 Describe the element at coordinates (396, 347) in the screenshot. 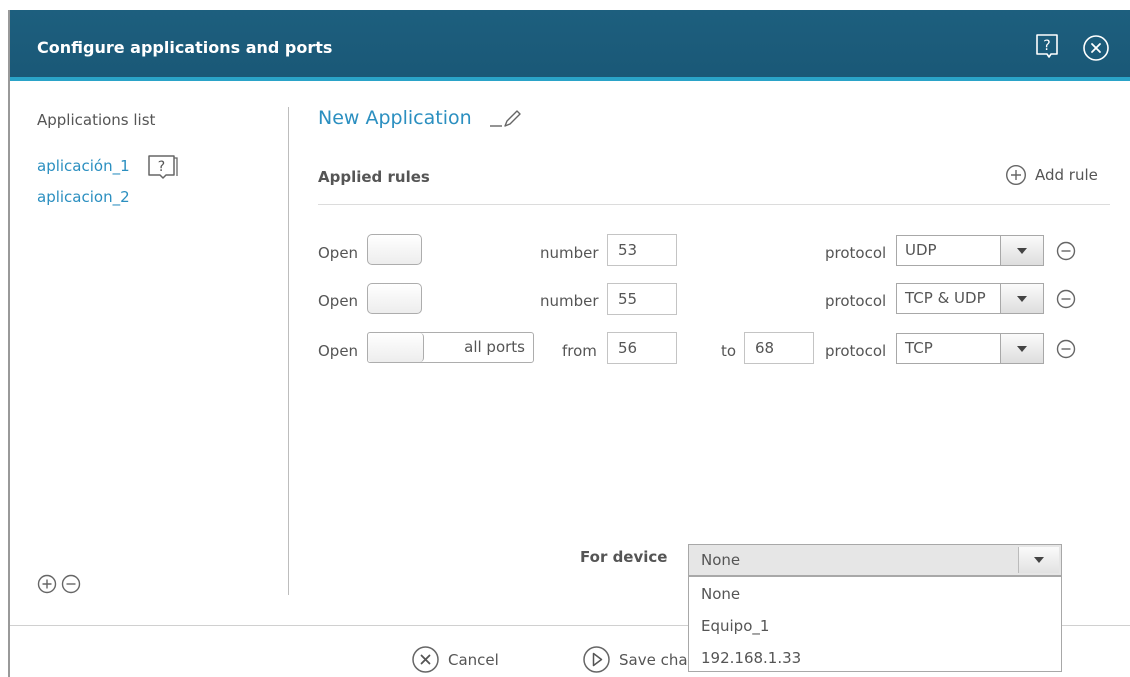

I see `toggle-knob` at that location.